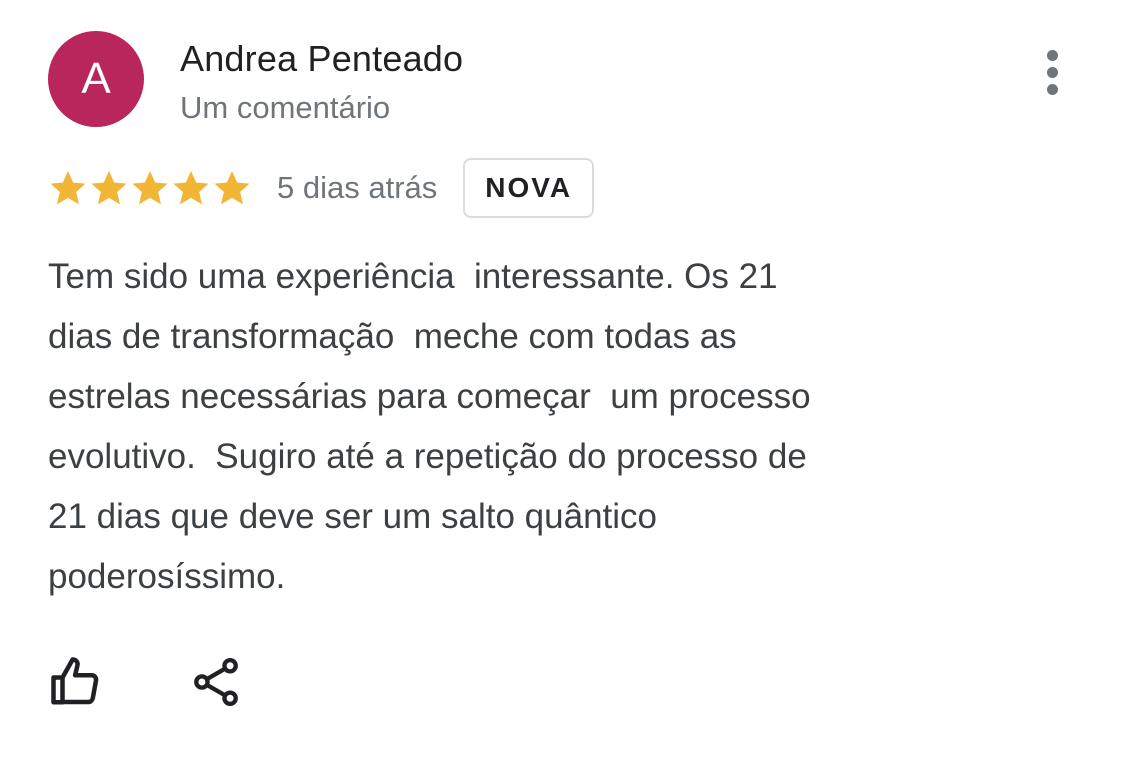  I want to click on like-button, so click(76, 682).